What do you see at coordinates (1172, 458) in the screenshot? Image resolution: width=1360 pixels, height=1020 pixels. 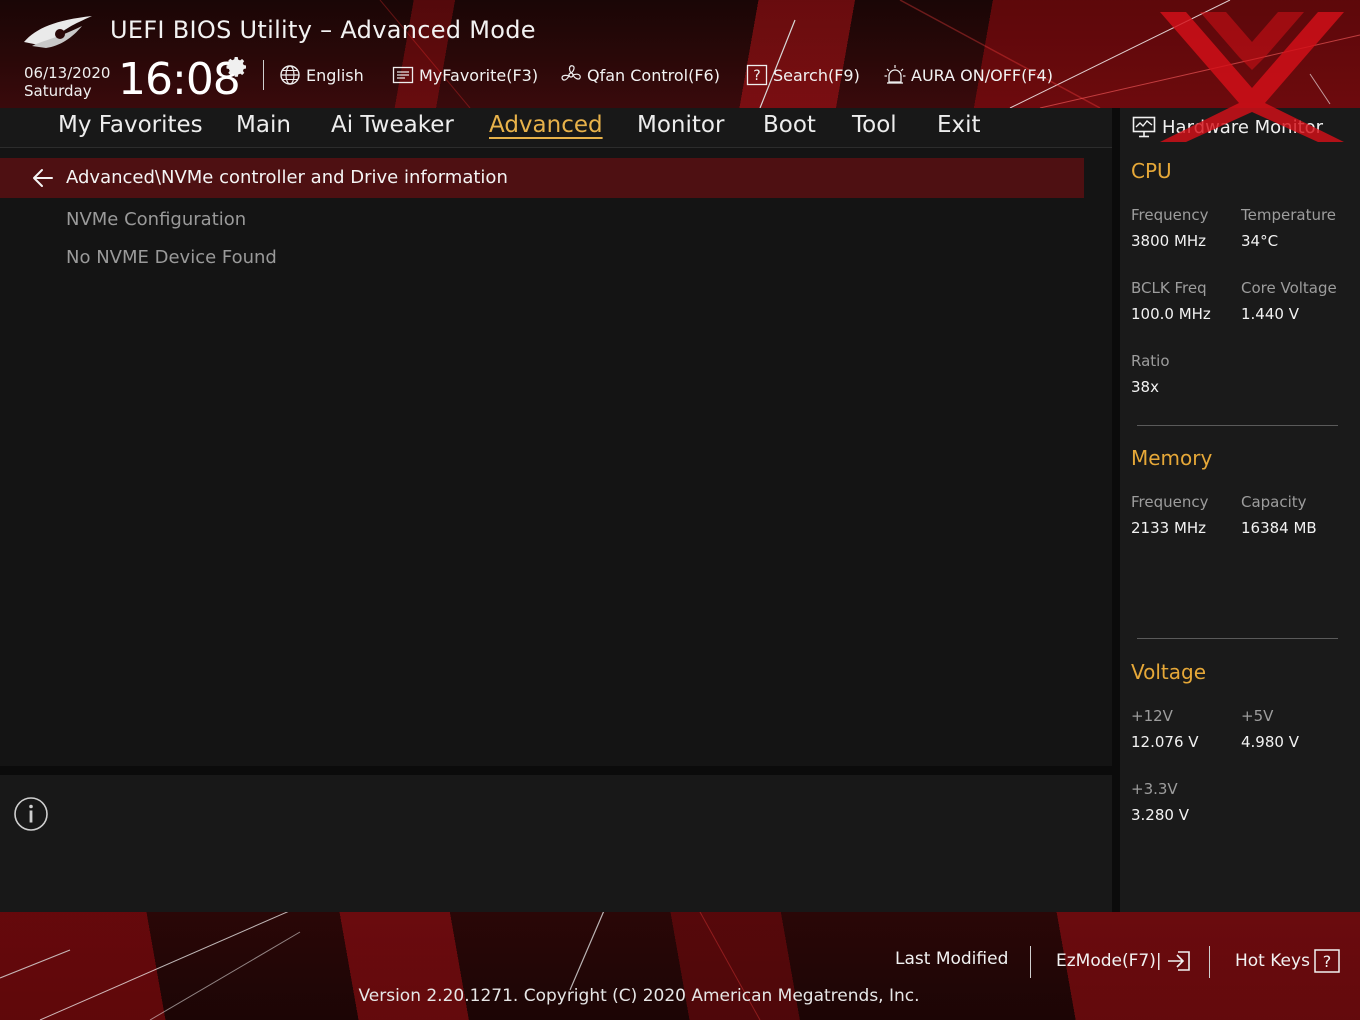 I see `memory-heading: Memory` at bounding box center [1172, 458].